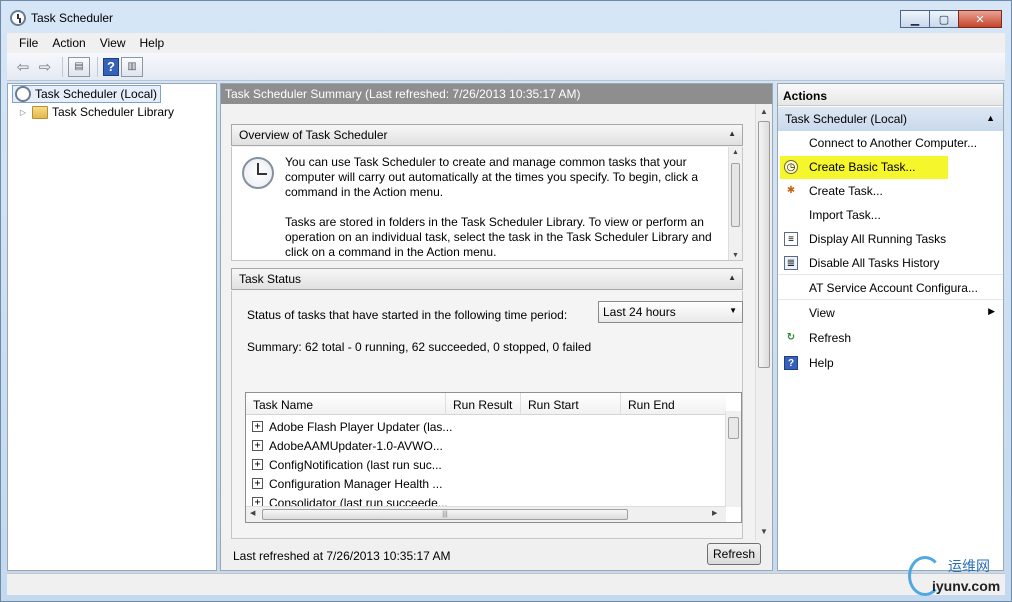  I want to click on show-hide-action-pane-icon: ▥, so click(132, 66).